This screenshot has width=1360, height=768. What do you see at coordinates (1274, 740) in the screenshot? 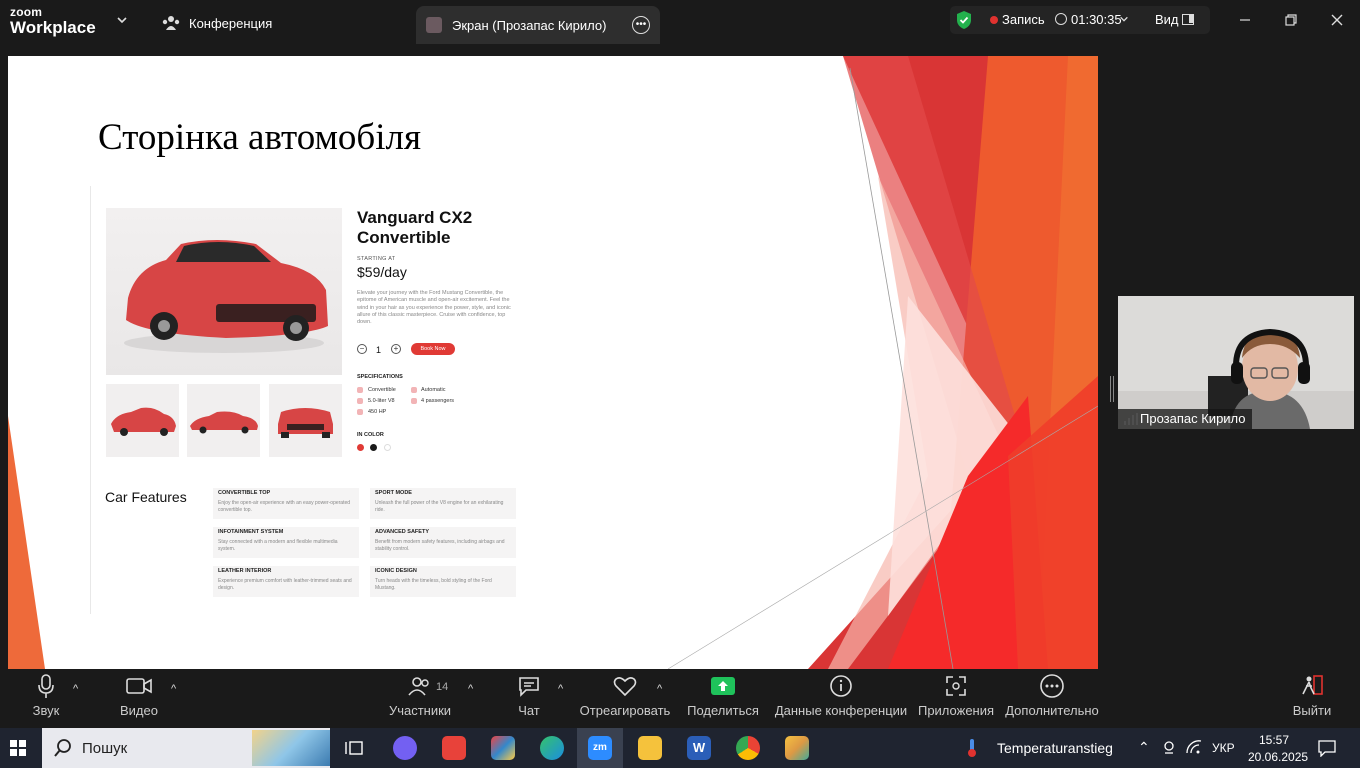
I see `clock-time: 15:57` at bounding box center [1274, 740].